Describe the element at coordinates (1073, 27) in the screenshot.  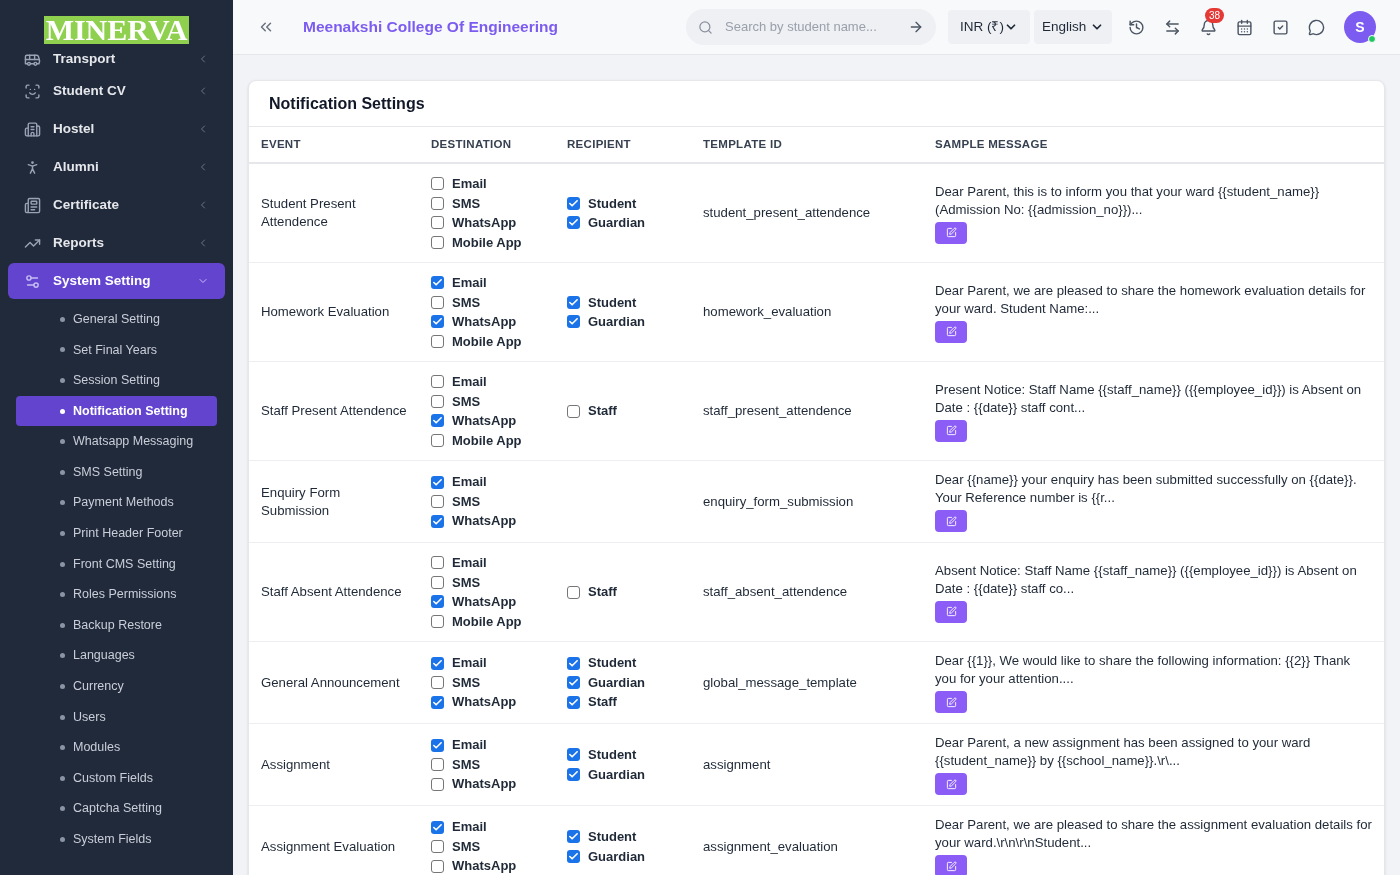
I see `language-select: English` at that location.